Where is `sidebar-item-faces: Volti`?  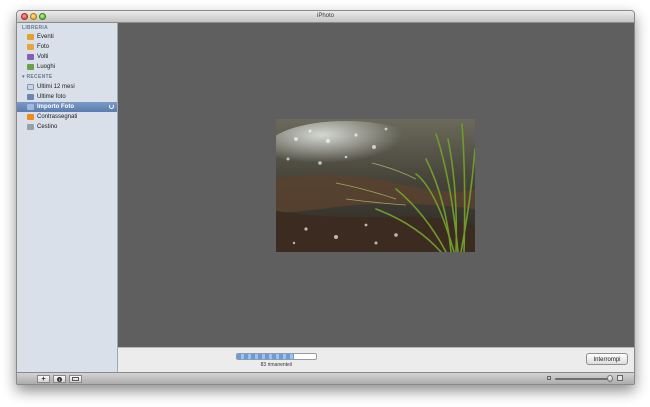 sidebar-item-faces: Volti is located at coordinates (67, 57).